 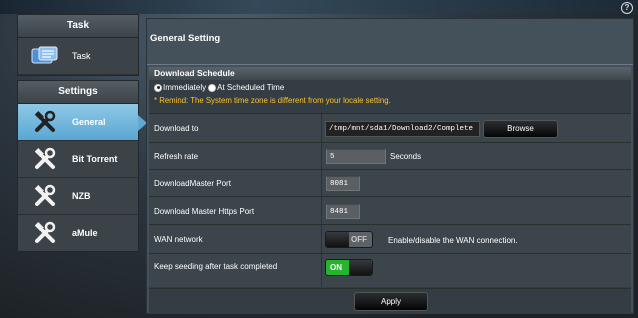 What do you see at coordinates (81, 56) in the screenshot?
I see `sidebar-item-label: Task` at bounding box center [81, 56].